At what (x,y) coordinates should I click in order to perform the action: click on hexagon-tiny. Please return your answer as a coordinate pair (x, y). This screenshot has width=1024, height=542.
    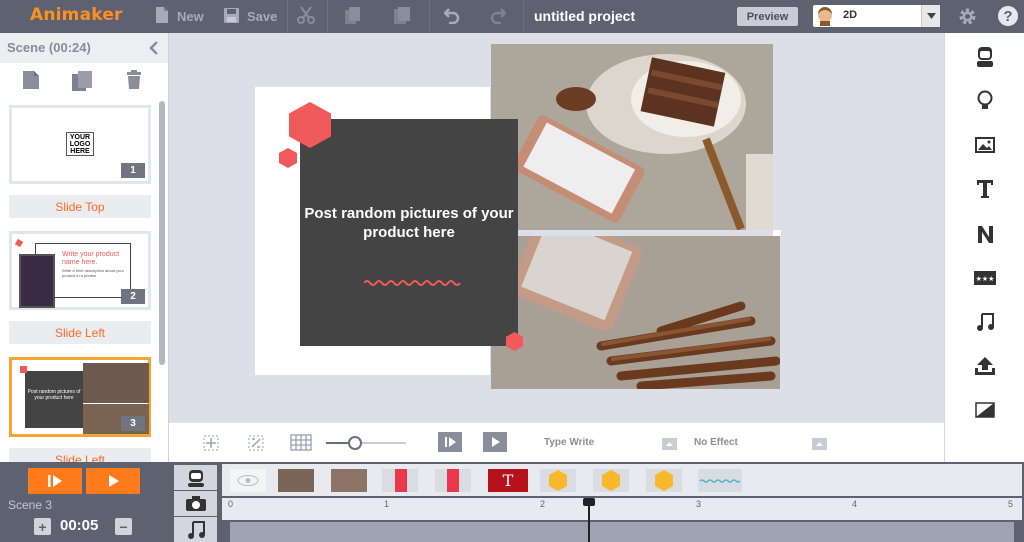
    Looking at the image, I should click on (514, 344).